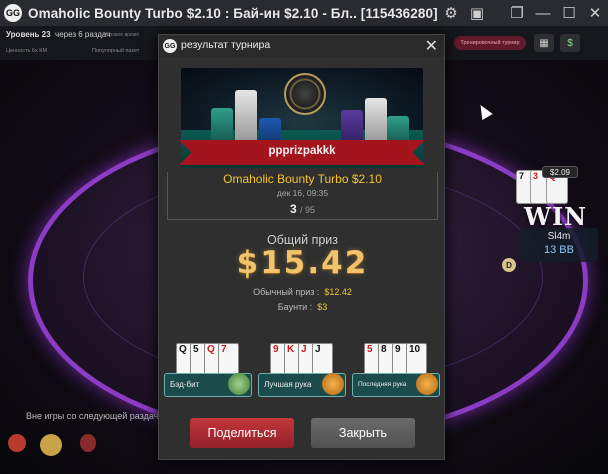  What do you see at coordinates (517, 13) in the screenshot?
I see `tile-windows-icon: ❐` at bounding box center [517, 13].